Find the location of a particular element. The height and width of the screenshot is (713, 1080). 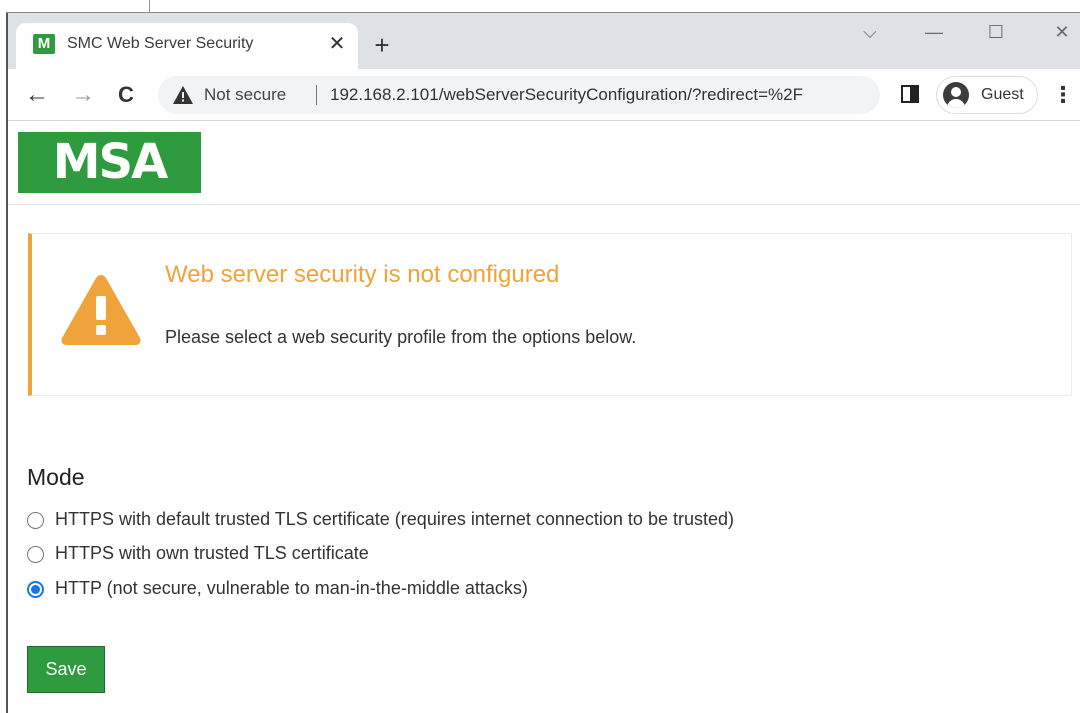

radio-button-selected is located at coordinates (35, 589).